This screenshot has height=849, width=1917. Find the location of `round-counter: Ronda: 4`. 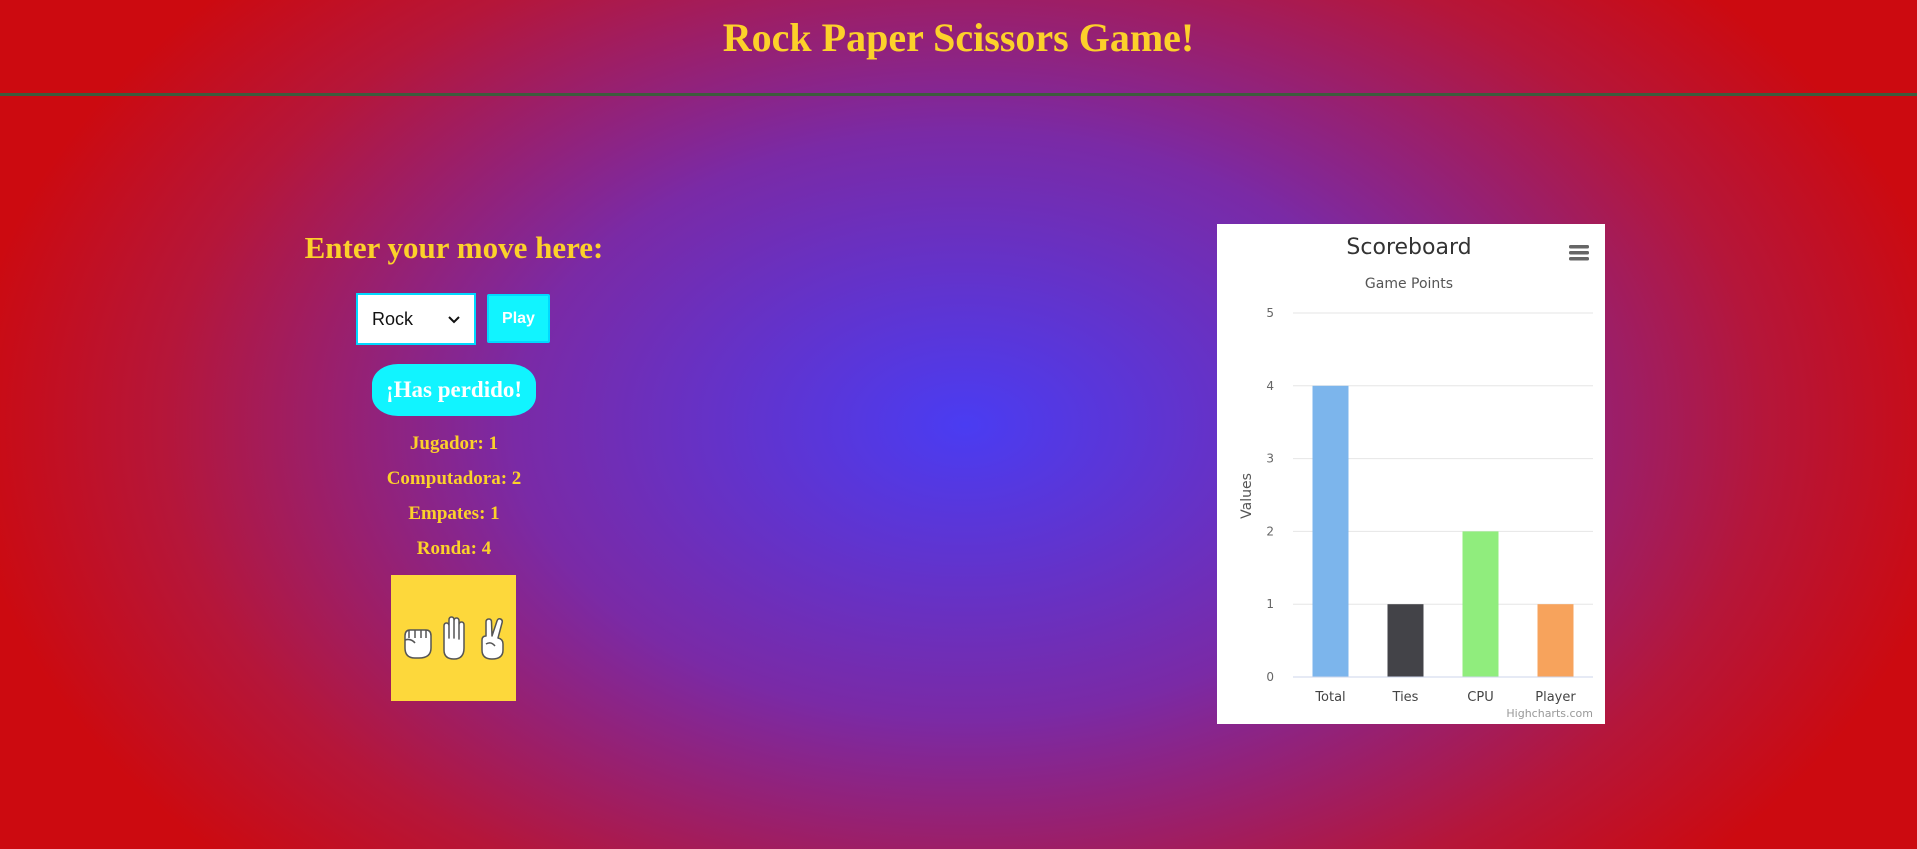

round-counter: Ronda: 4 is located at coordinates (454, 548).